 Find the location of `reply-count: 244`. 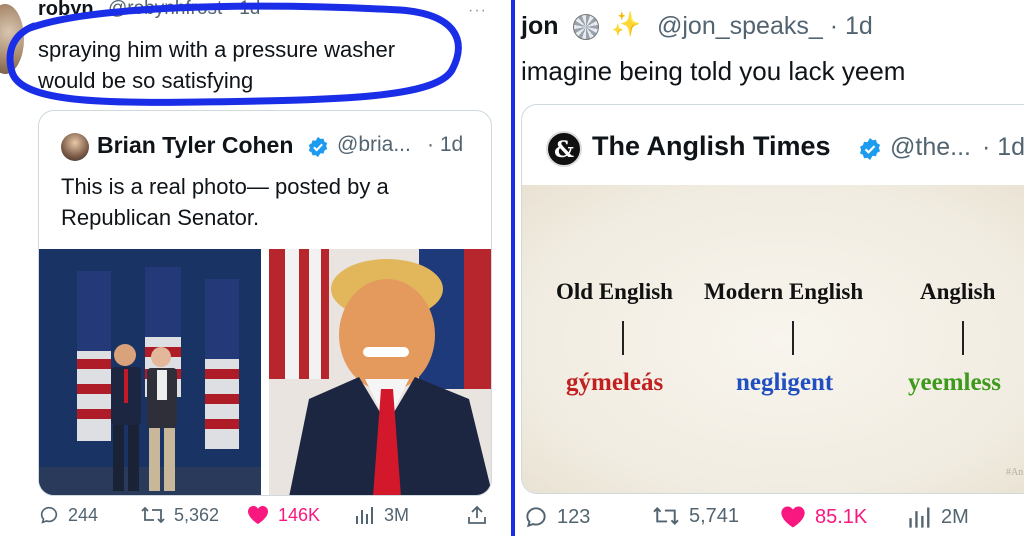

reply-count: 244 is located at coordinates (83, 514).